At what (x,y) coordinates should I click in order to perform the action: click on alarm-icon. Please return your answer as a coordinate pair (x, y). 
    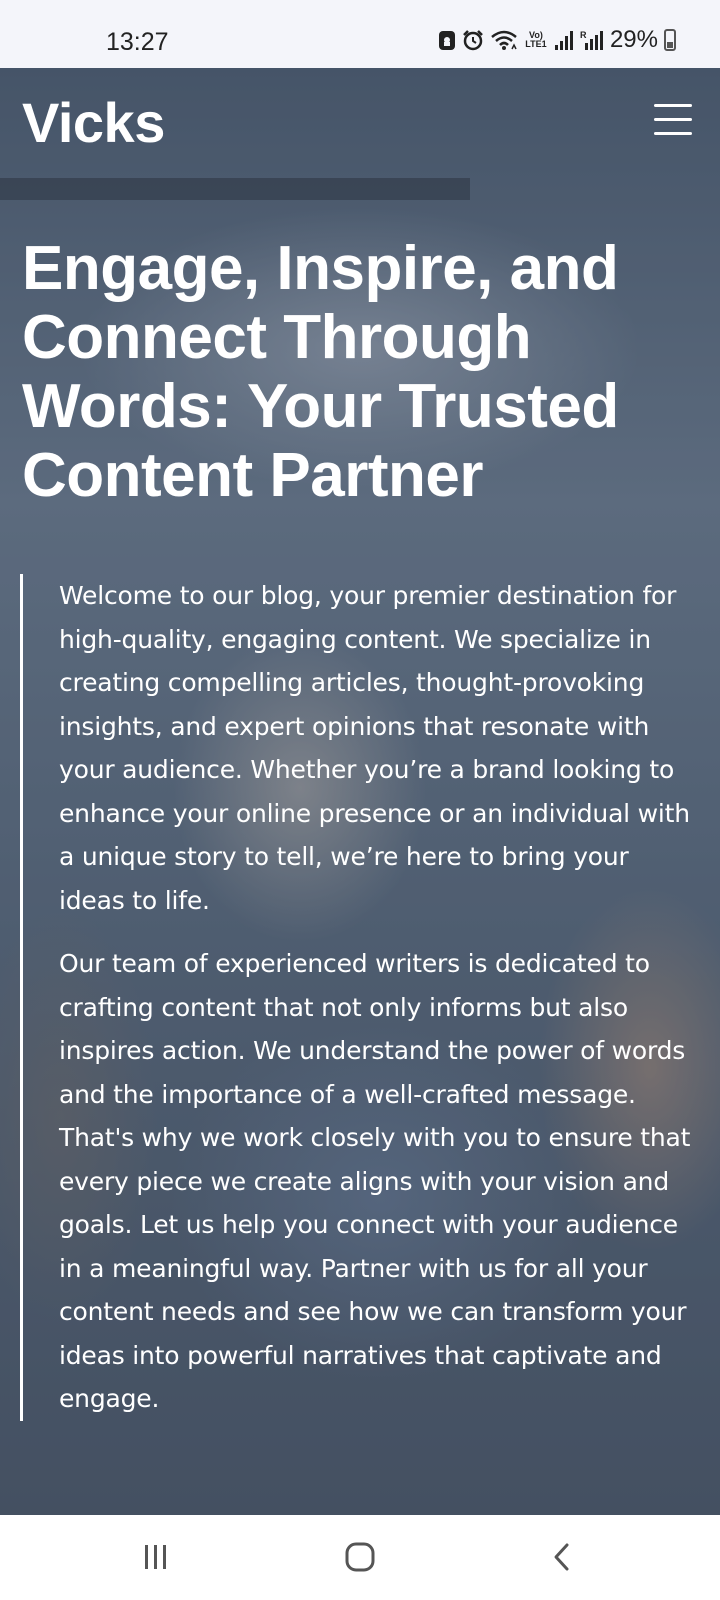
    Looking at the image, I should click on (473, 40).